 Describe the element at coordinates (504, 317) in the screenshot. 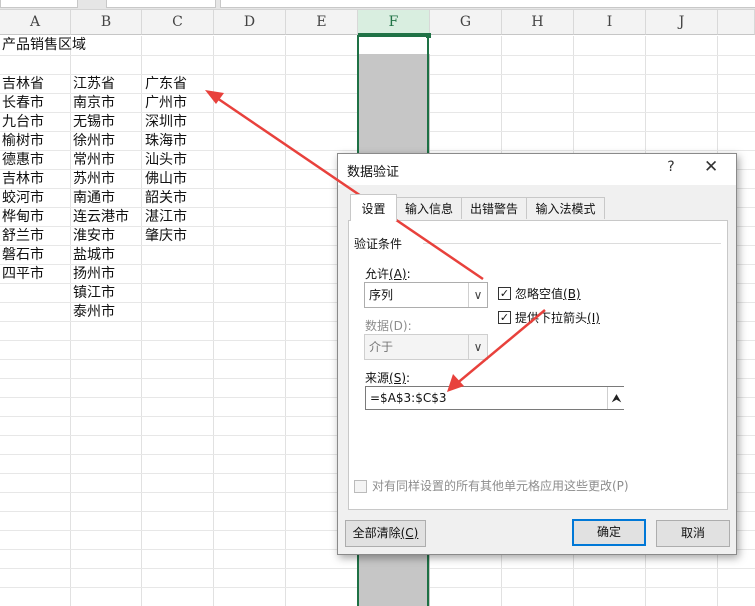

I see `dropdown-arrow-checkbox: ✓` at that location.